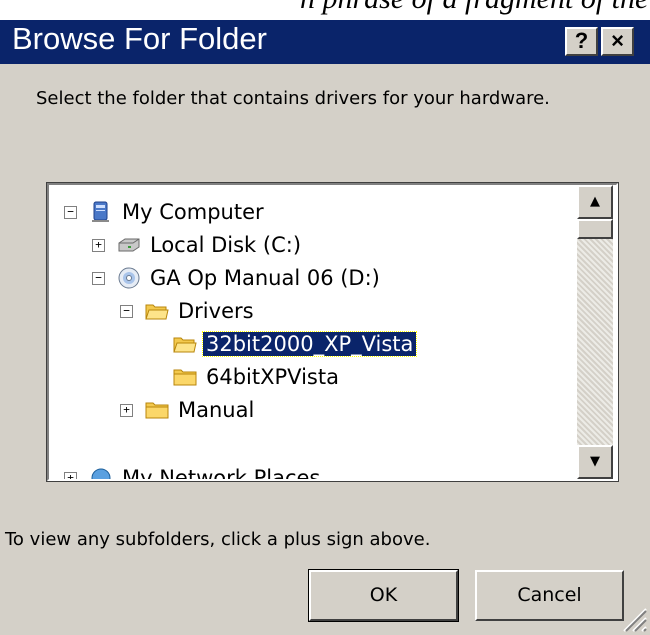 This screenshot has height=635, width=650. I want to click on resize-grip-icon, so click(633, 618).